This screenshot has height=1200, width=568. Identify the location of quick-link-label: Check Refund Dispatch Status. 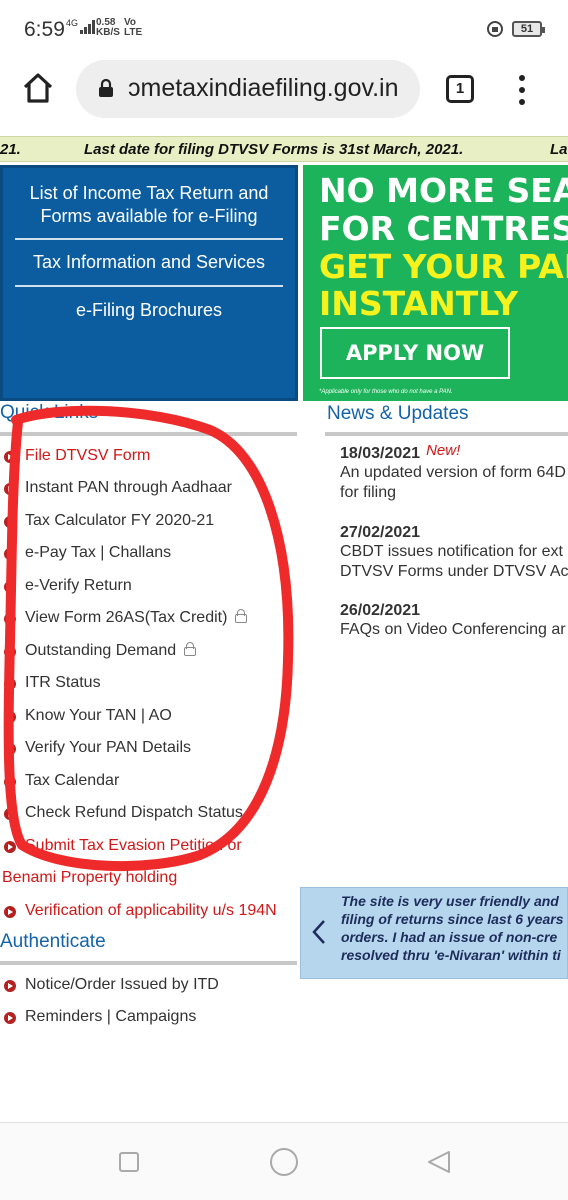
(134, 813).